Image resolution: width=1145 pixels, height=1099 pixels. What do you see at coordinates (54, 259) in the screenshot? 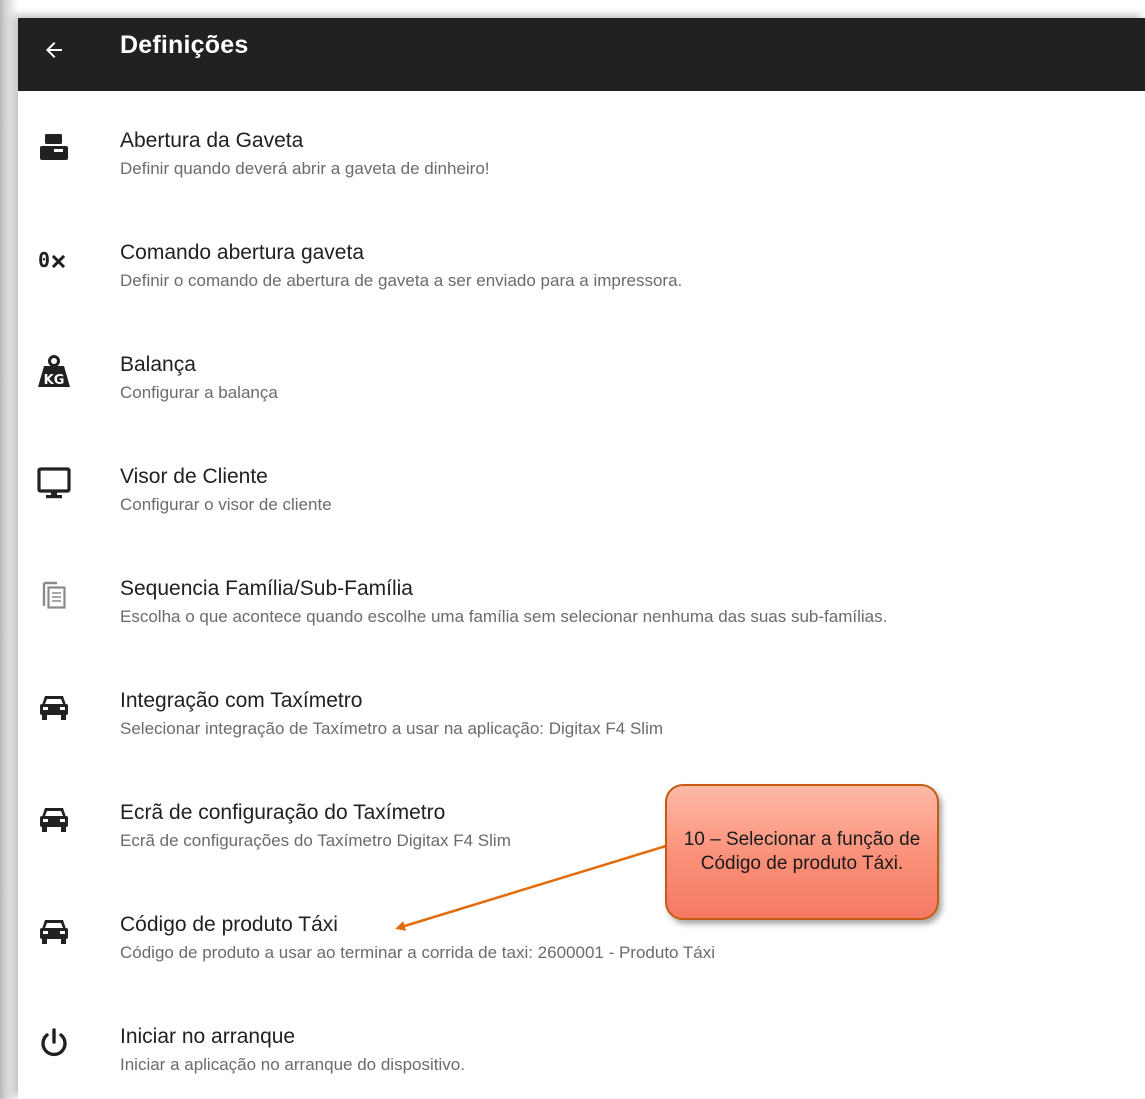
I see `hex-command-icon: 0` at bounding box center [54, 259].